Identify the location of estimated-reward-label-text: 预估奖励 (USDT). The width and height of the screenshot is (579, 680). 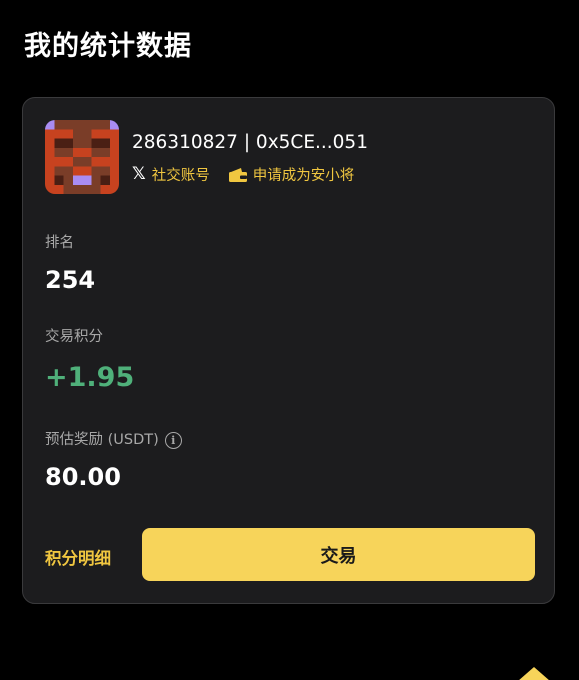
(102, 440).